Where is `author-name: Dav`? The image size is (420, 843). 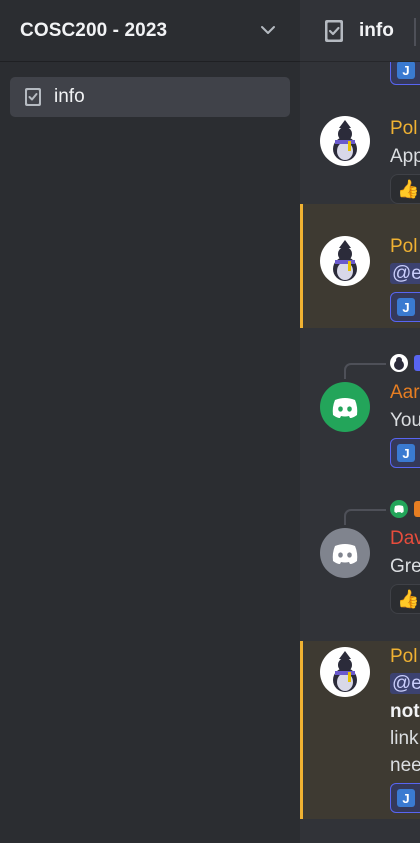
author-name: Dav is located at coordinates (405, 538).